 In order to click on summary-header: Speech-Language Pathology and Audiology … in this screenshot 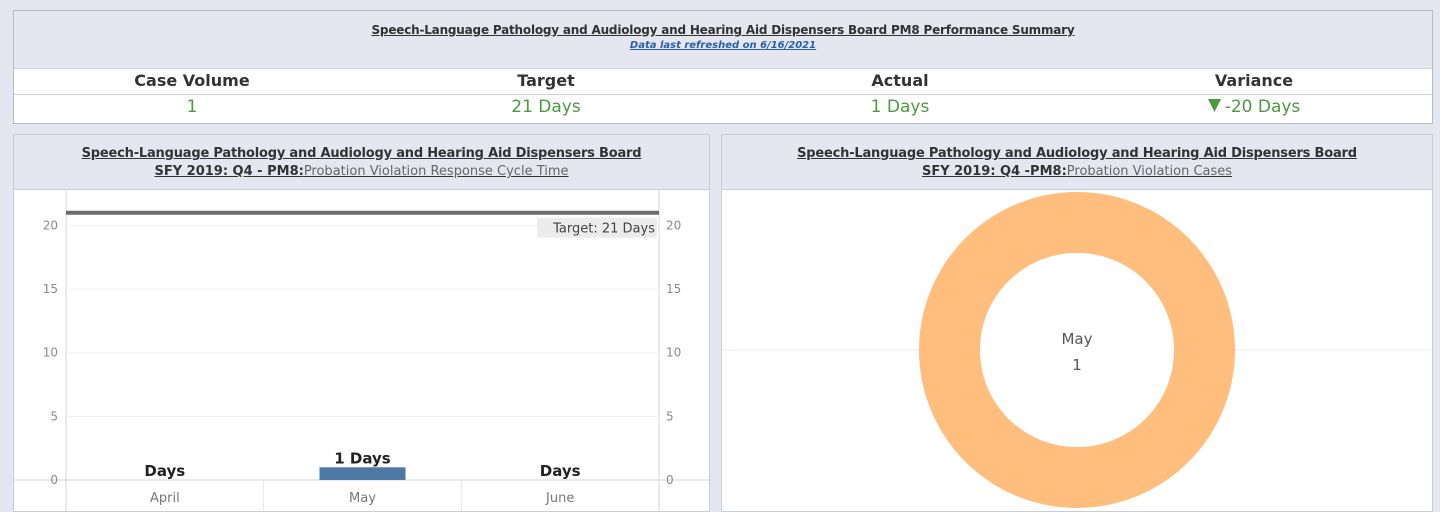, I will do `click(723, 40)`.